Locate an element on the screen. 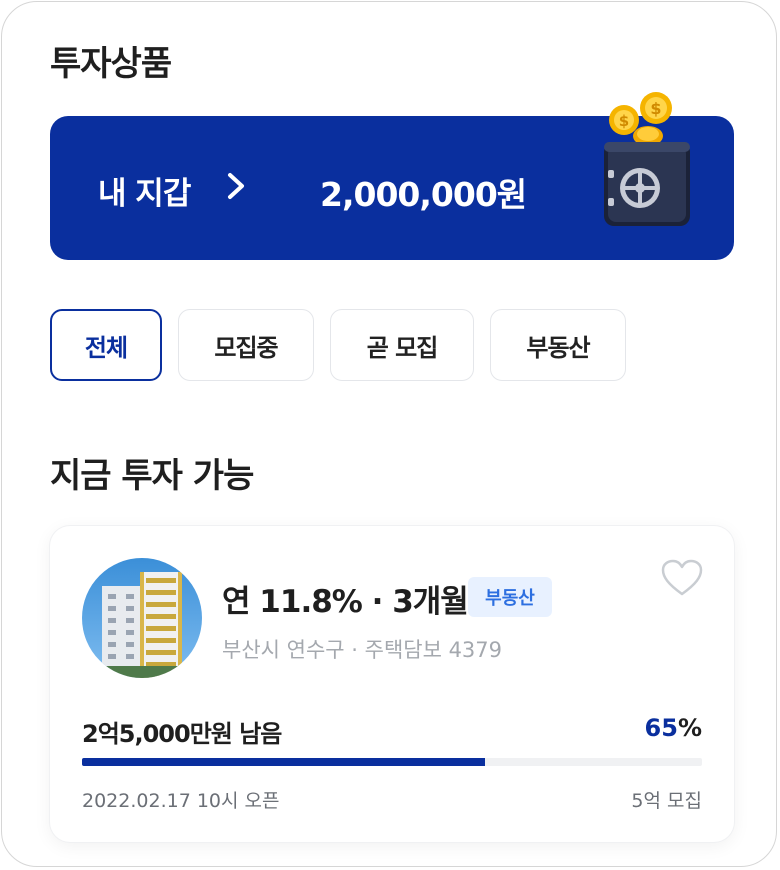 The height and width of the screenshot is (870, 780). heart-outline-icon is located at coordinates (682, 578).